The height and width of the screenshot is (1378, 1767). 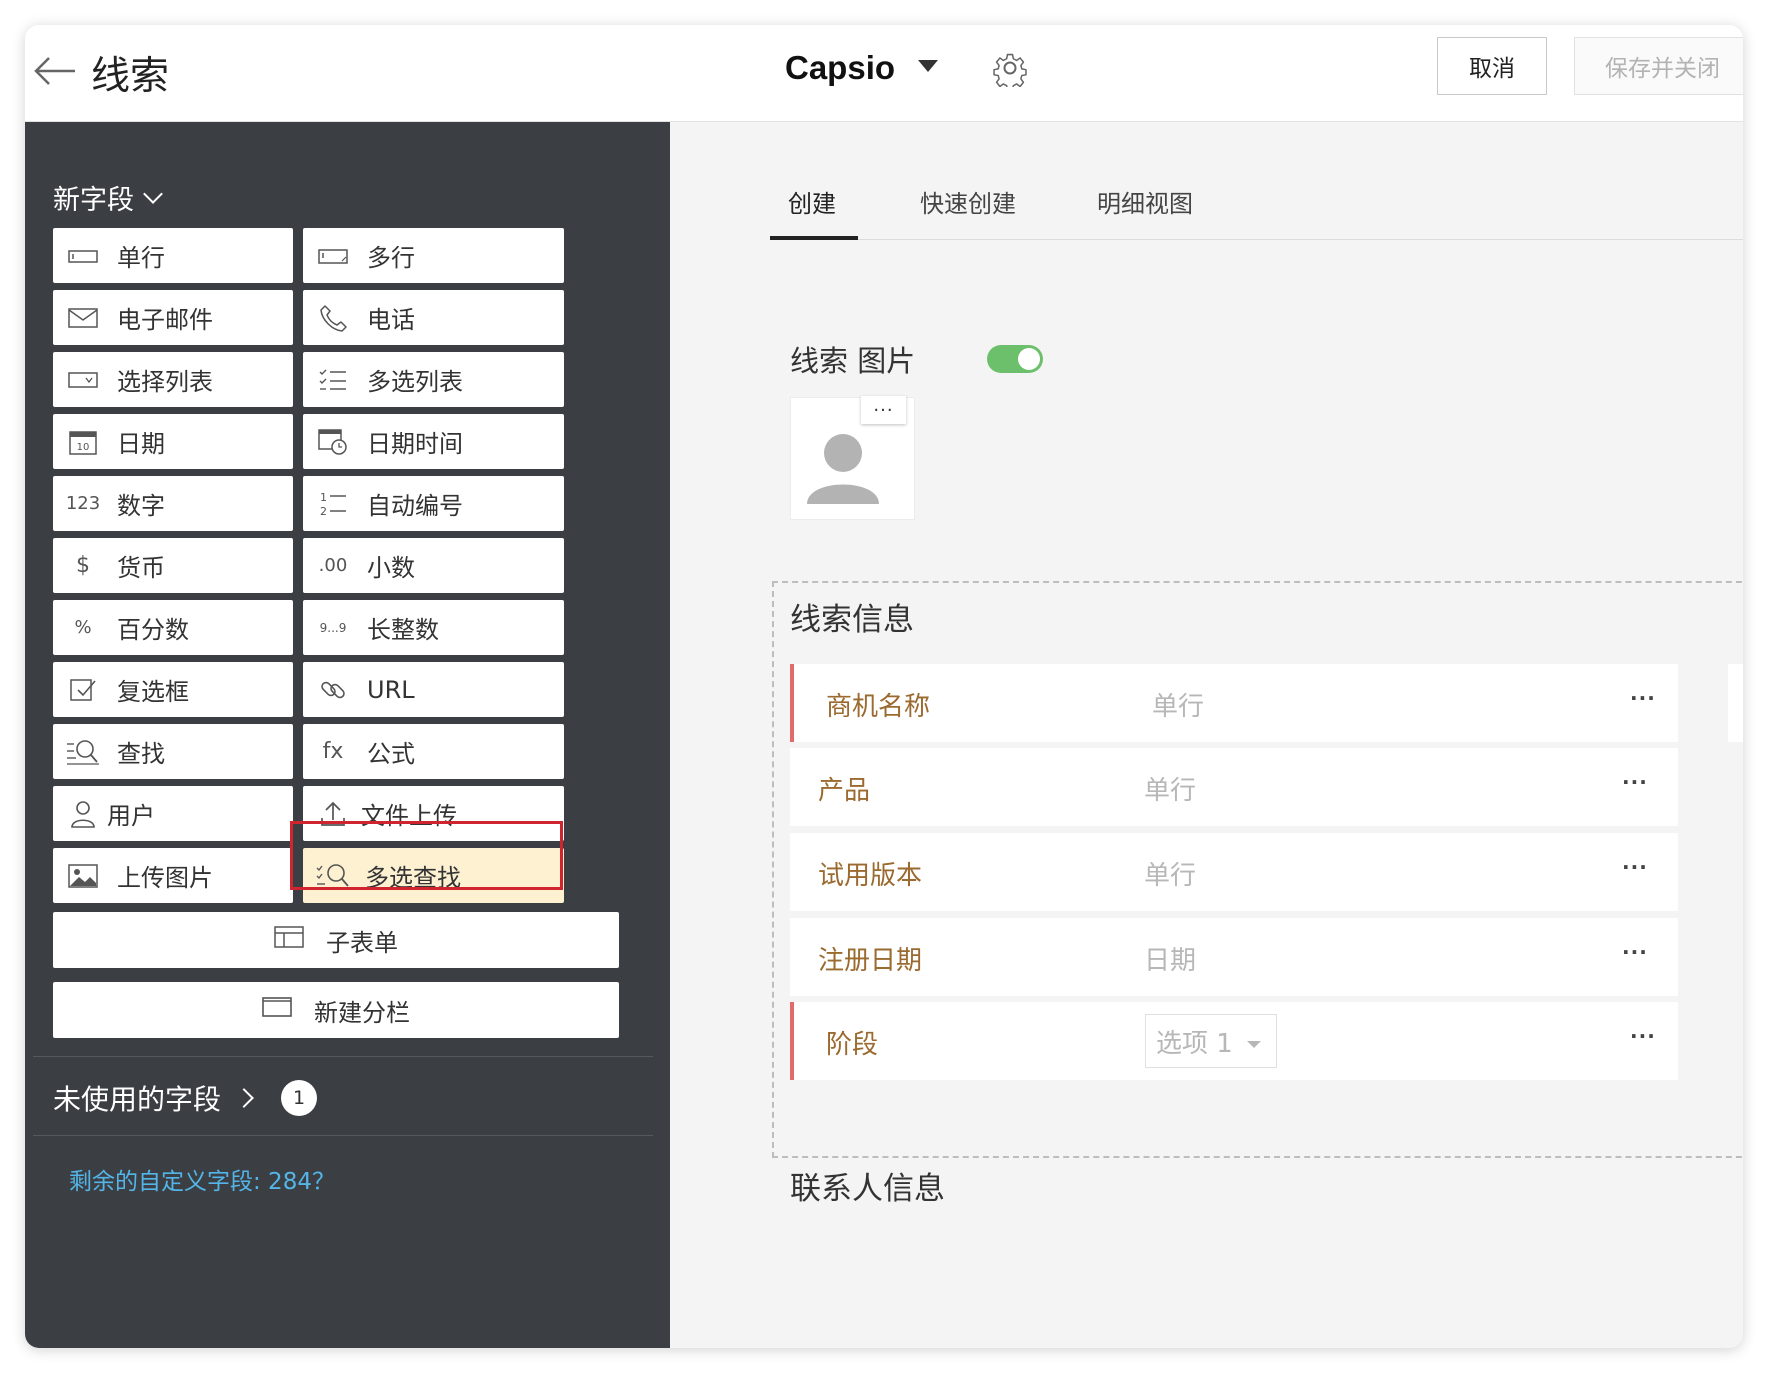 What do you see at coordinates (1234, 872) in the screenshot?
I see `field-row: 试用版本 单行 ···` at bounding box center [1234, 872].